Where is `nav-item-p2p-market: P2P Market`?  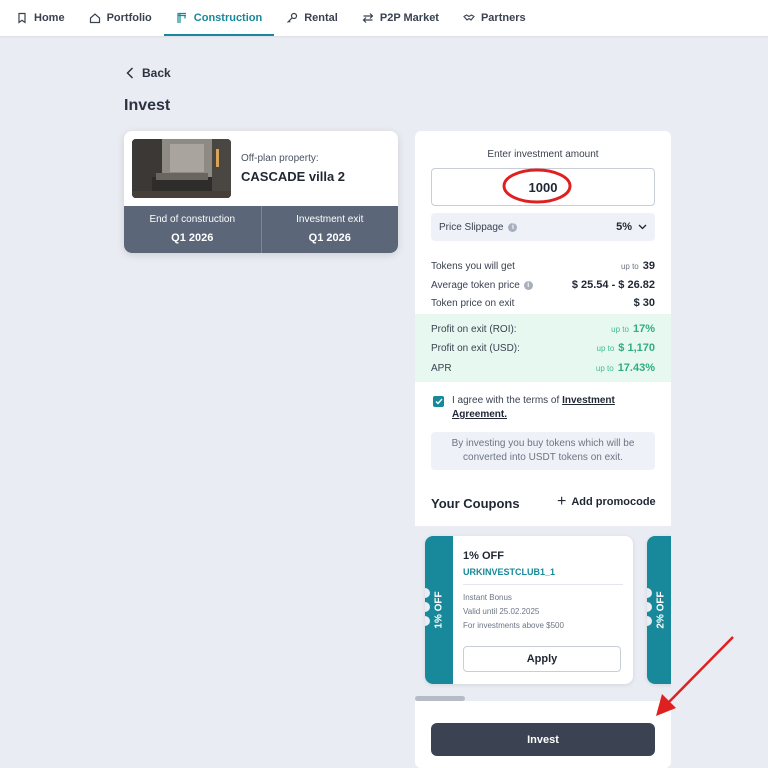
nav-item-p2p-market: P2P Market is located at coordinates (406, 18).